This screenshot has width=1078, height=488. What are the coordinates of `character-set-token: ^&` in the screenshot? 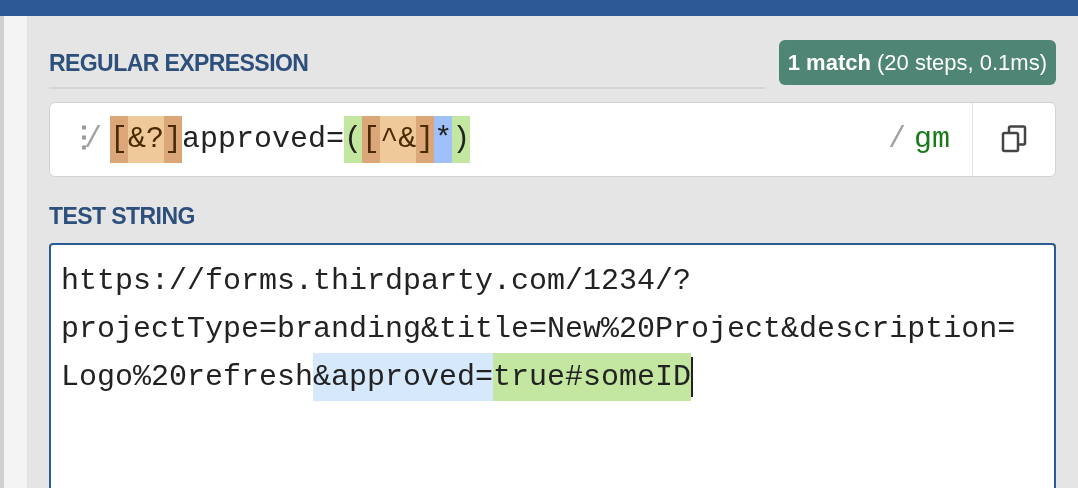 It's located at (398, 139).